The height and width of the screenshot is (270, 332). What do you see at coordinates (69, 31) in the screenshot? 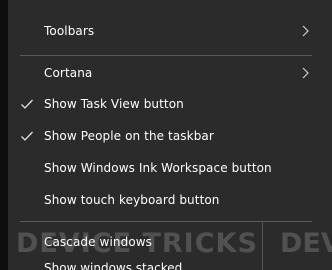
I see `menu-item-label: Toolbars` at bounding box center [69, 31].